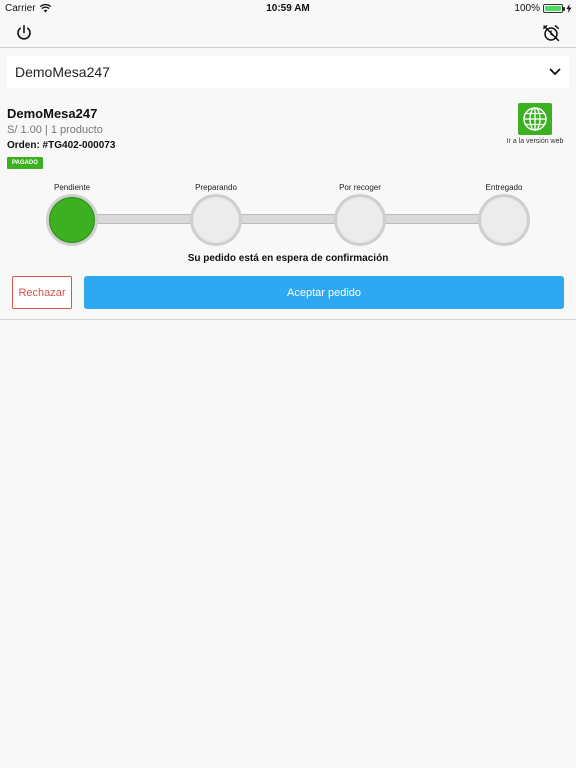 This screenshot has width=576, height=768. What do you see at coordinates (25, 163) in the screenshot?
I see `status-badge: PAGADO` at bounding box center [25, 163].